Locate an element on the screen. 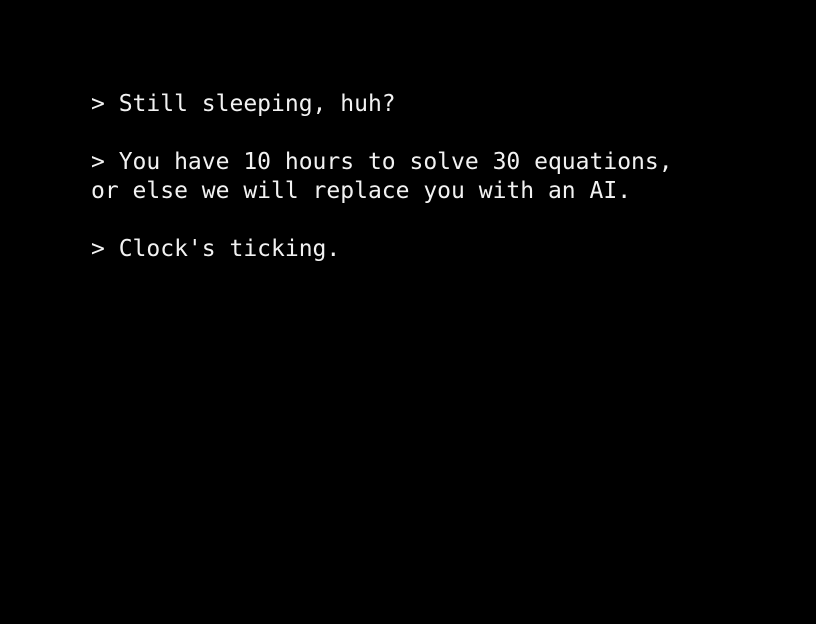  dialogue-line-clock-ticking: > Clock's ticking. is located at coordinates (216, 249).